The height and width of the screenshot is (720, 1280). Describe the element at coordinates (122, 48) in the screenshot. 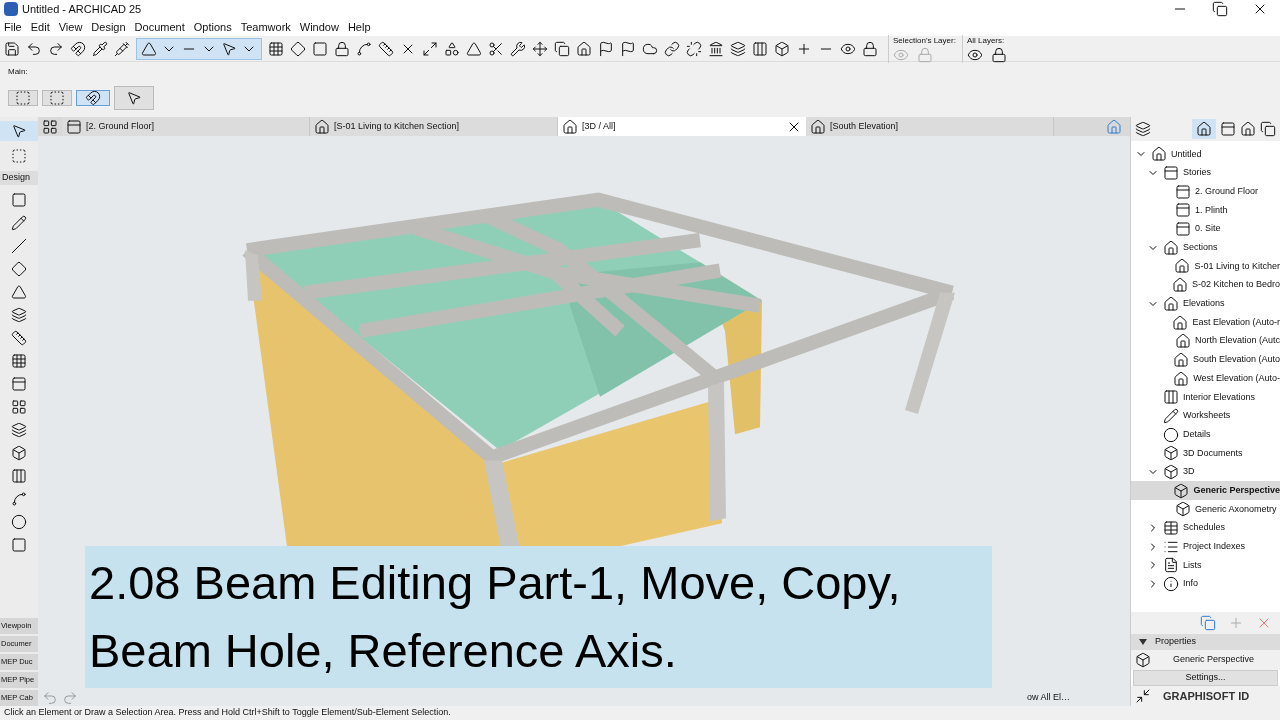

I see `syringe-icon` at that location.